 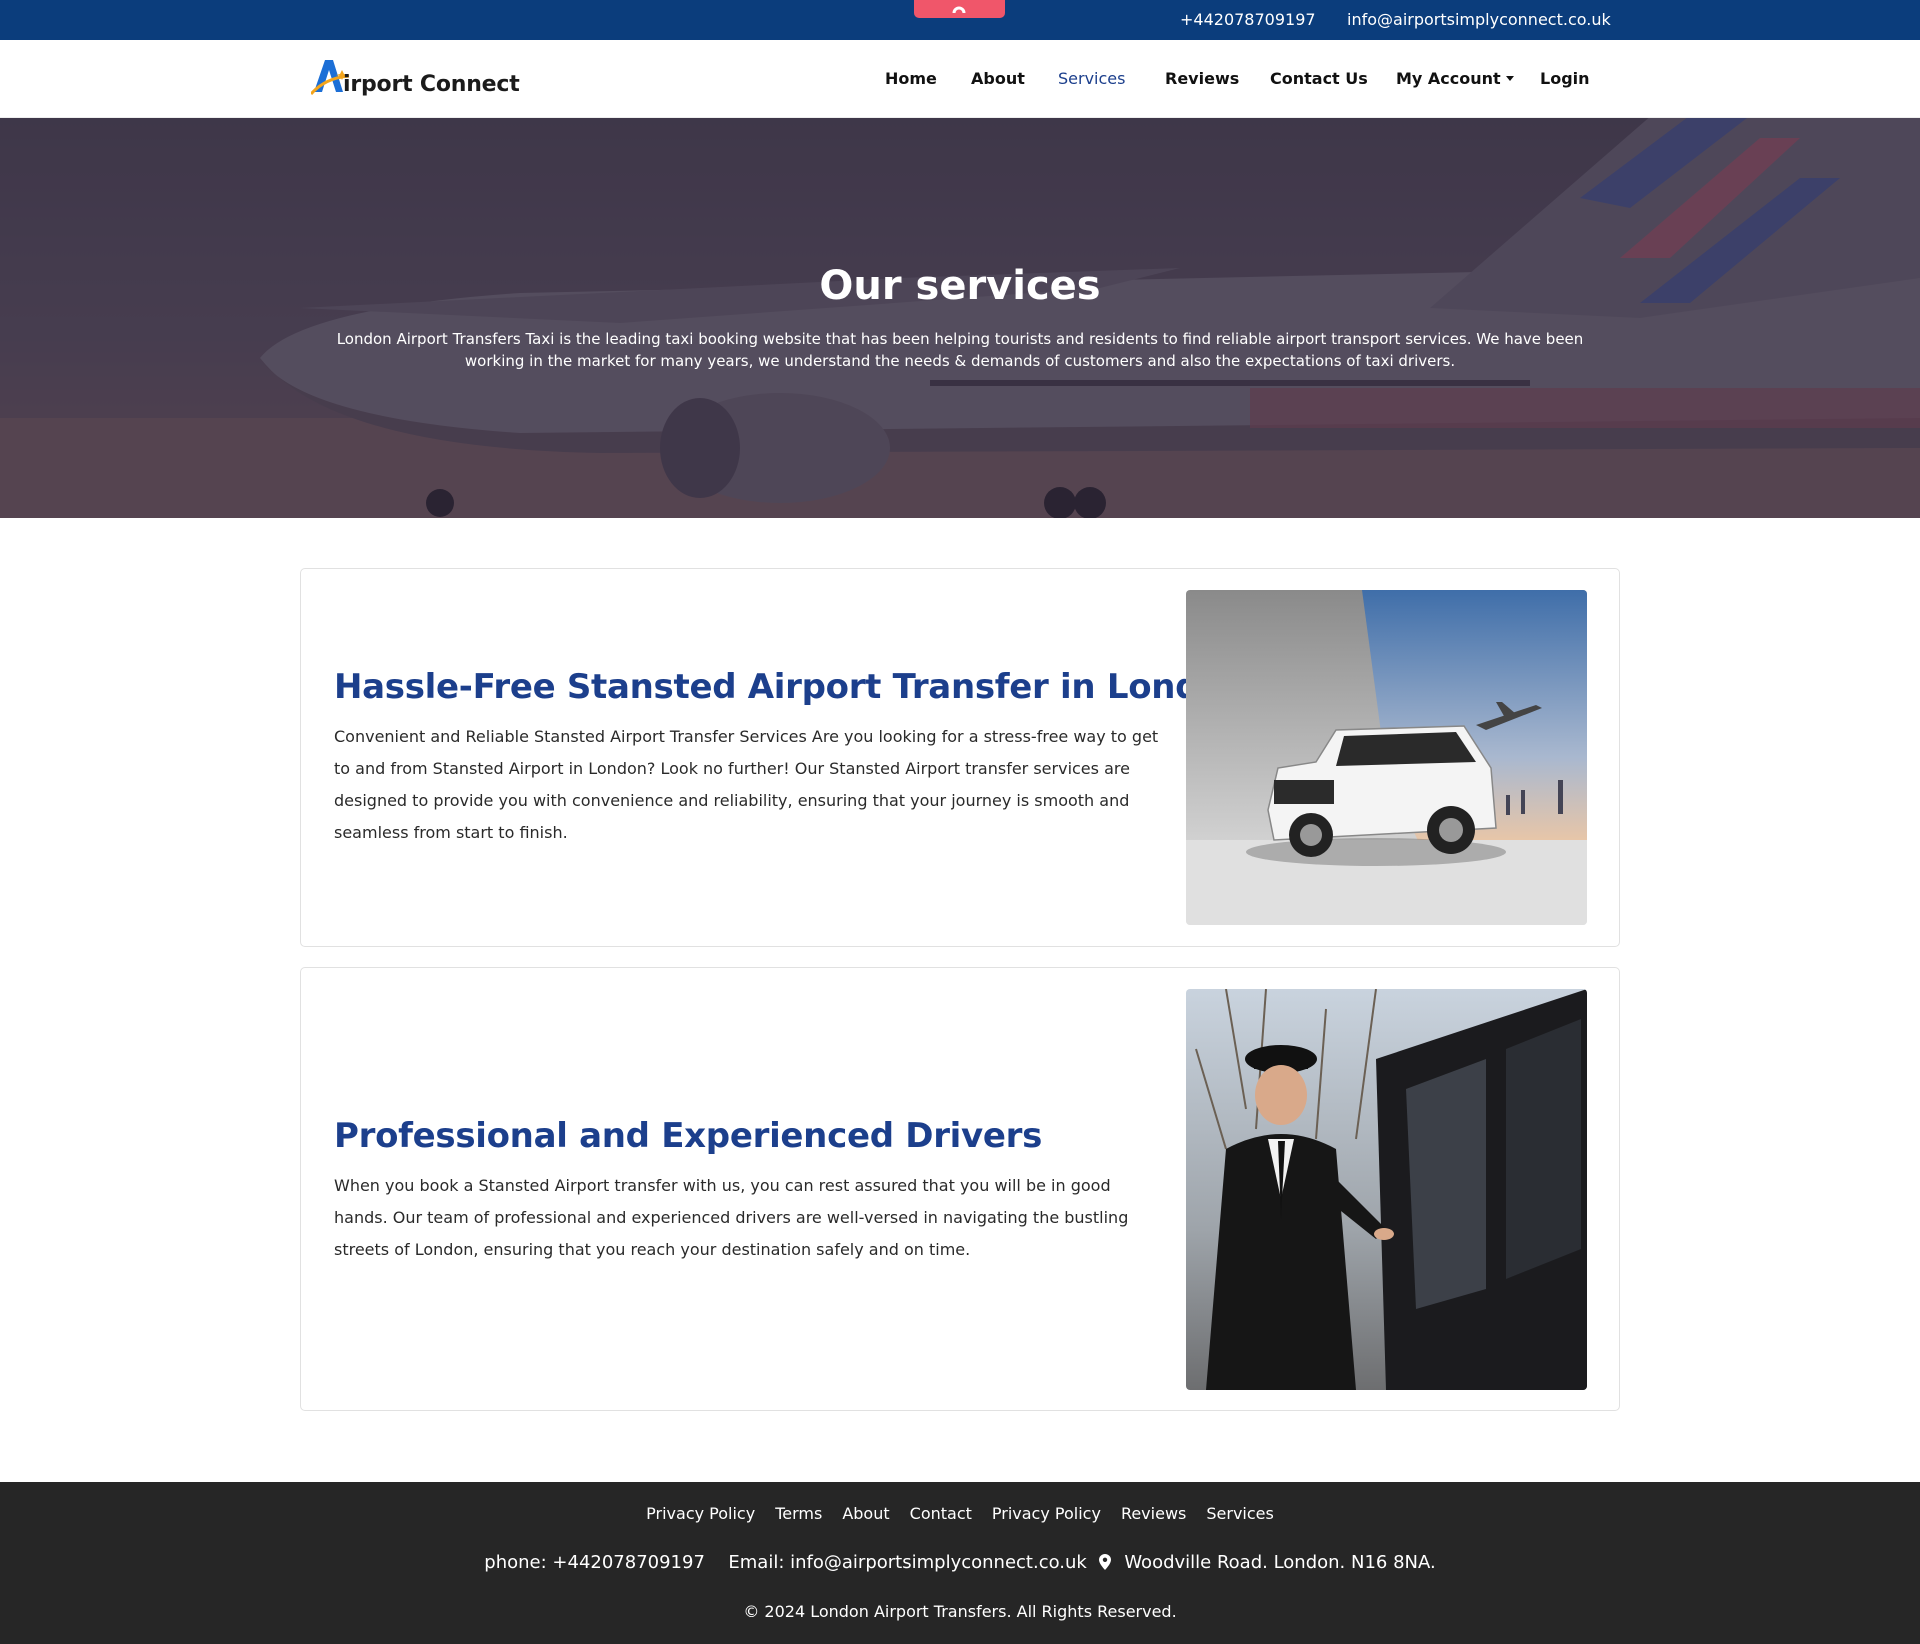 I want to click on footer-link-privacy-policy: Privacy Policy, so click(x=700, y=1513).